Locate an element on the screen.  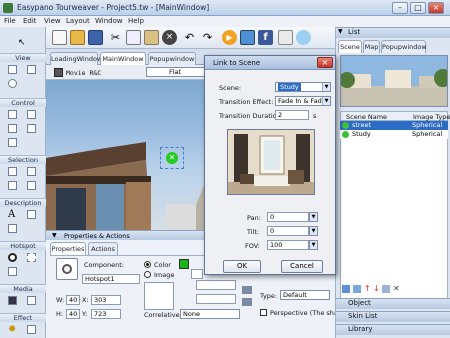
skin-list-section: Skin List is located at coordinates (393, 316).